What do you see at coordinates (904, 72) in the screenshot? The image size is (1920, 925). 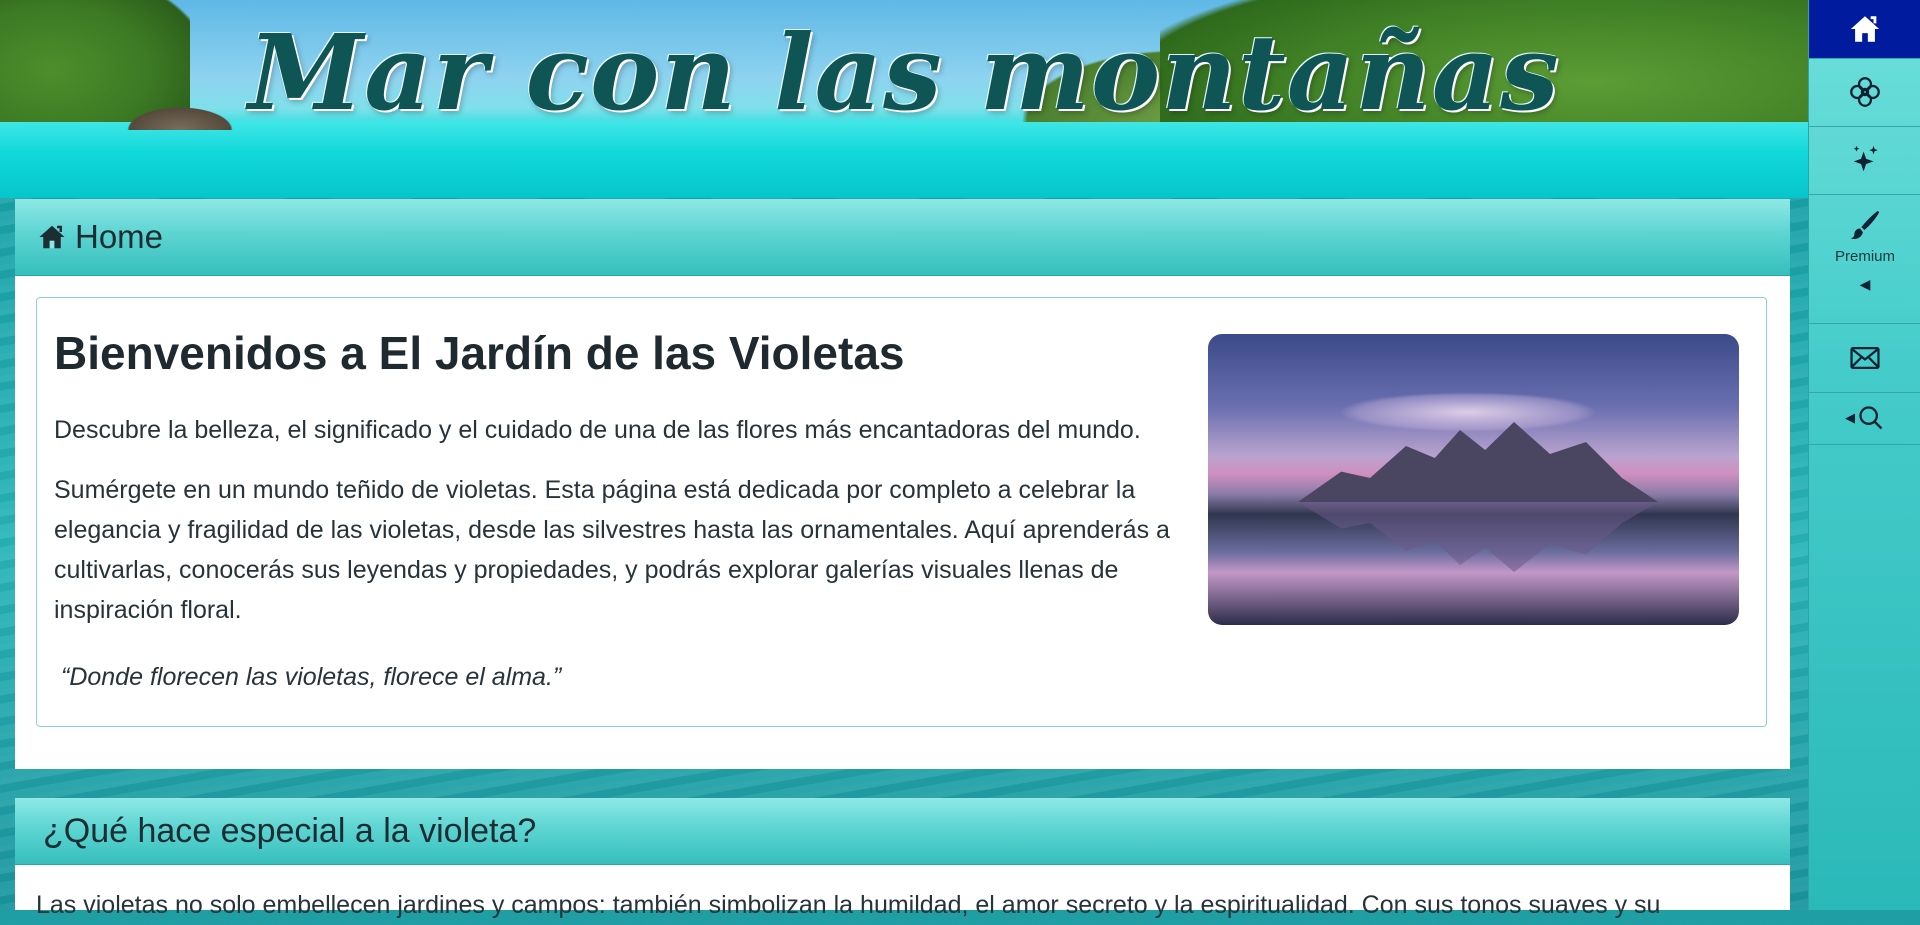 I see `site-title: Mar con las montañas` at bounding box center [904, 72].